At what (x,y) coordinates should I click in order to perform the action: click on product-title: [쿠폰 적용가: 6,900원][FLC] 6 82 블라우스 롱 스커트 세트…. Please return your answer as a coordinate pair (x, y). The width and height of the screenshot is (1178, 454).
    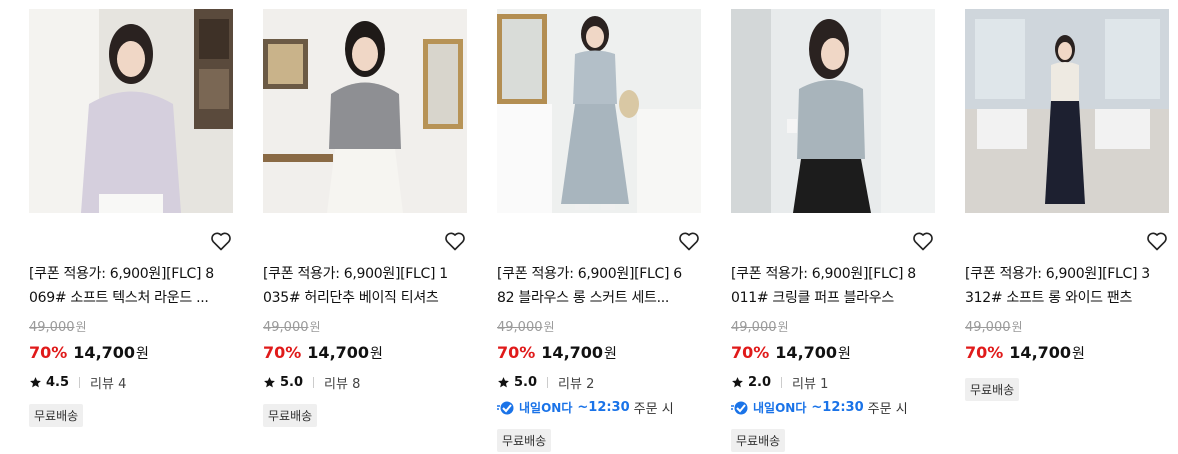
    Looking at the image, I should click on (599, 286).